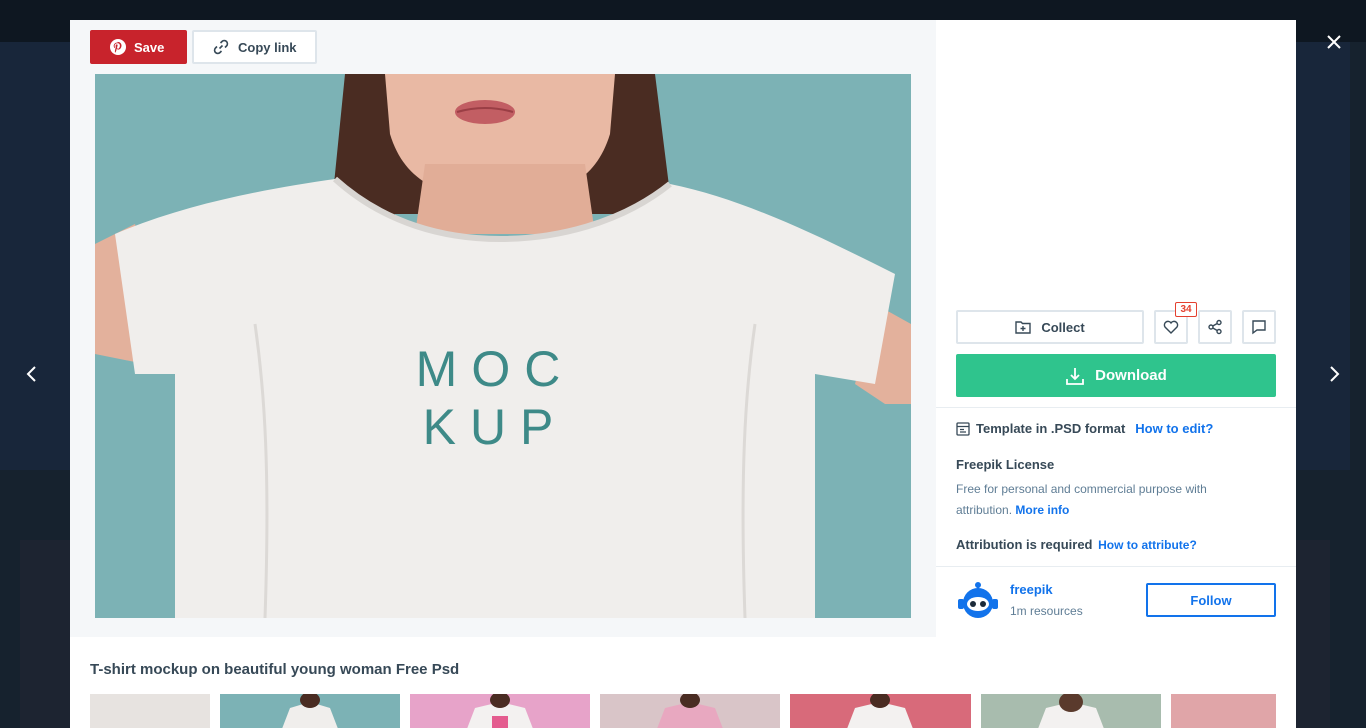  I want to click on save-button: Save, so click(138, 47).